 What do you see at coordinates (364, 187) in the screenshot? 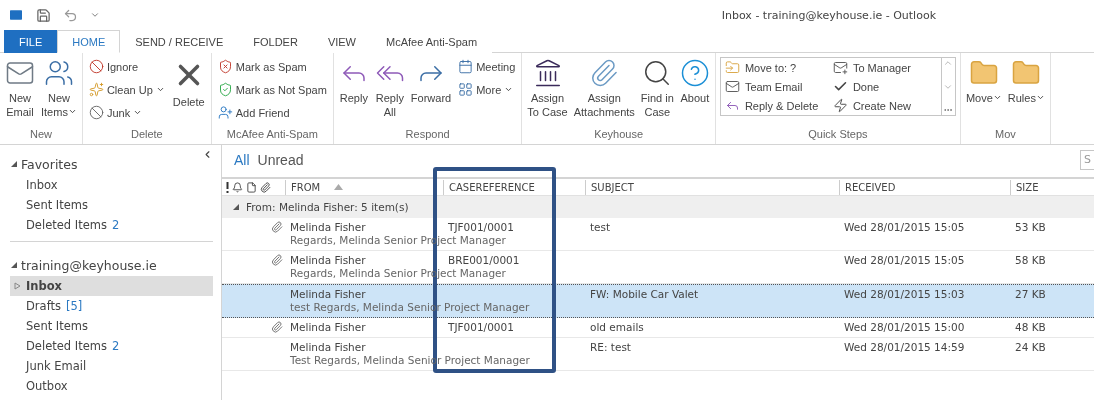
I see `column-header: FROM` at bounding box center [364, 187].